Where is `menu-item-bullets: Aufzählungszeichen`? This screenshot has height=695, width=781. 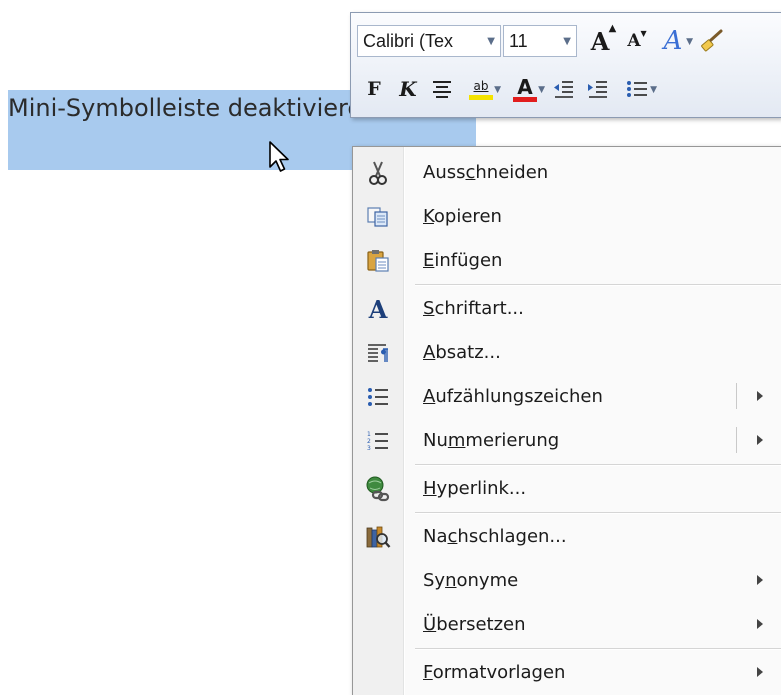
menu-item-bullets: Aufzählungszeichen is located at coordinates (567, 397).